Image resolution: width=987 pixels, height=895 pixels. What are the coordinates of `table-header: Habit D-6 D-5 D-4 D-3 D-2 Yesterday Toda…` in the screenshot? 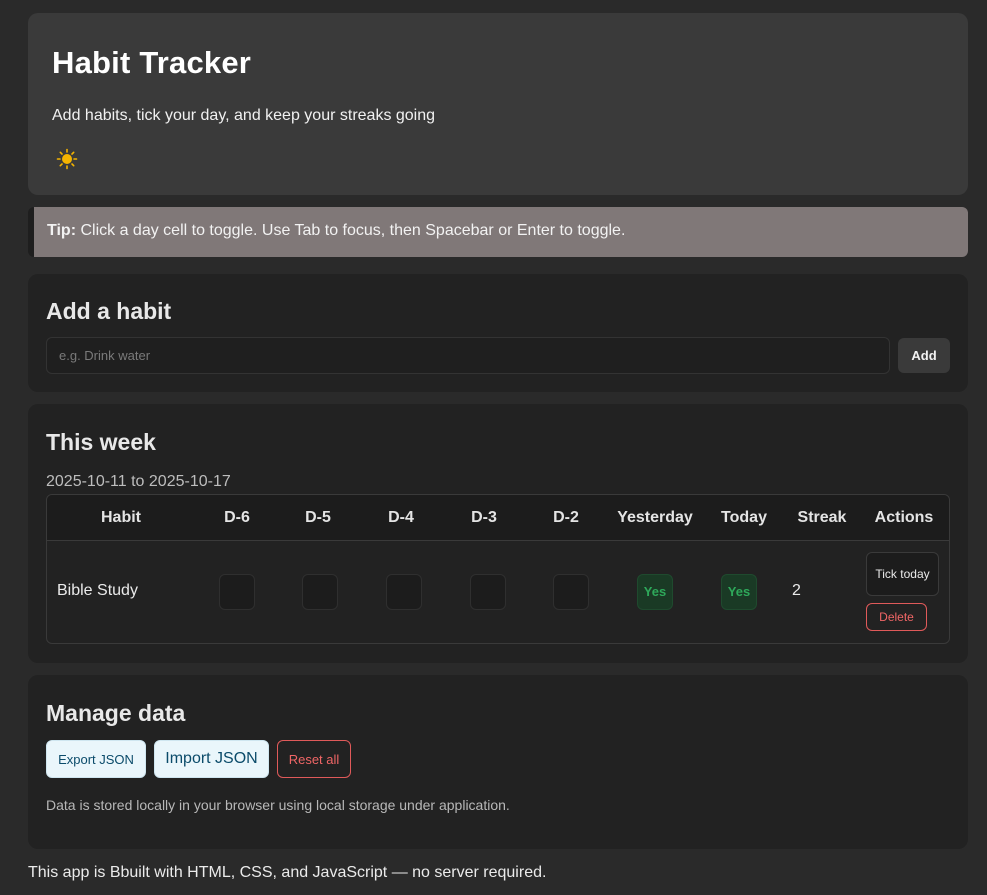 It's located at (498, 518).